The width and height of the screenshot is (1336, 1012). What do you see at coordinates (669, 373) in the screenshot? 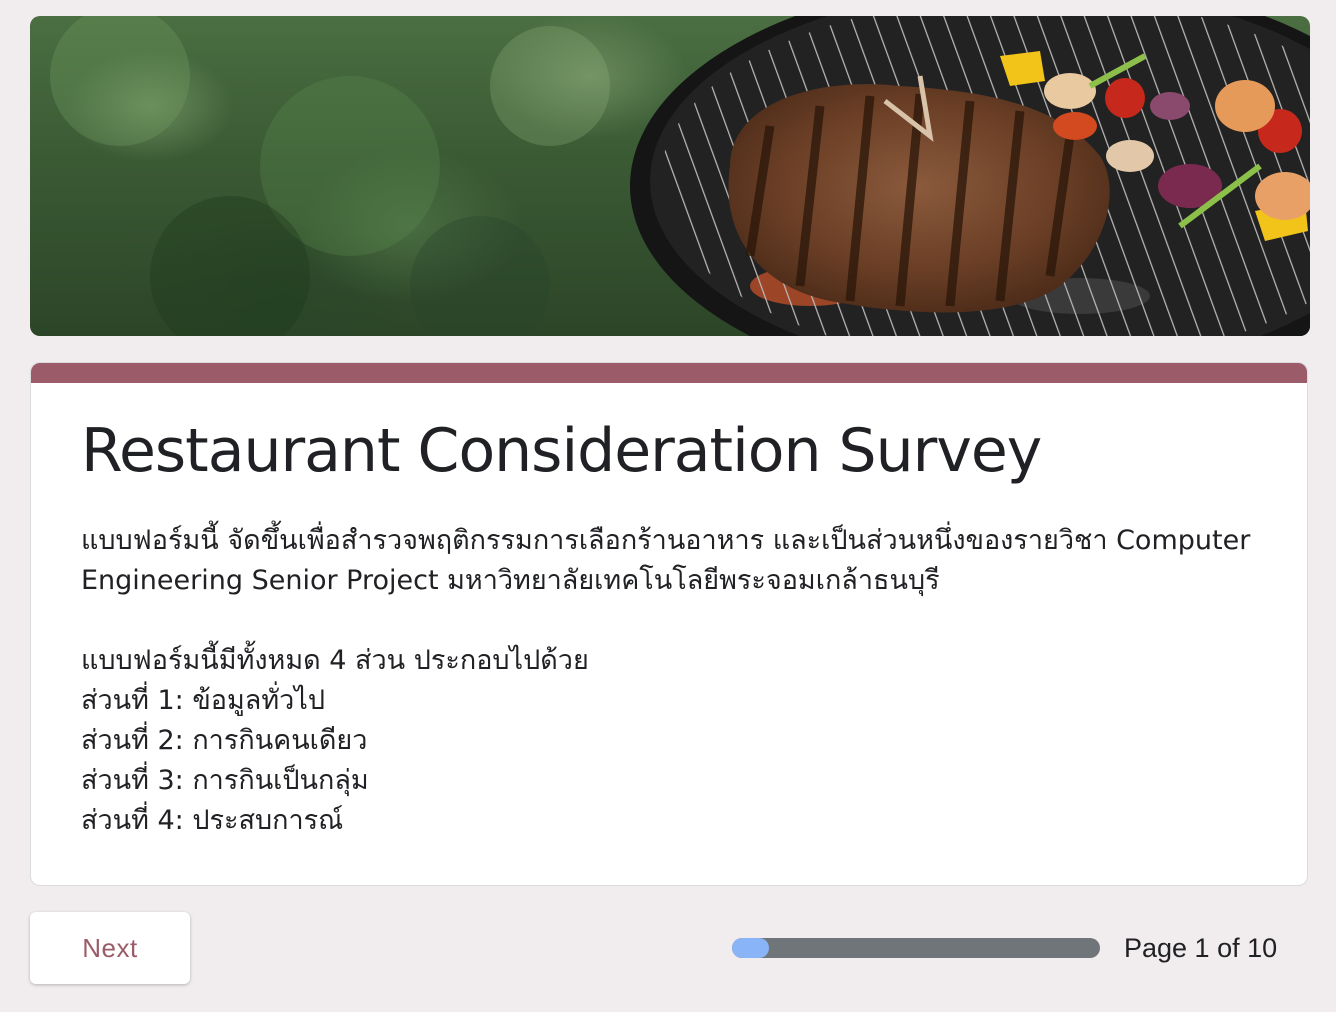
I see `accent-bar` at bounding box center [669, 373].